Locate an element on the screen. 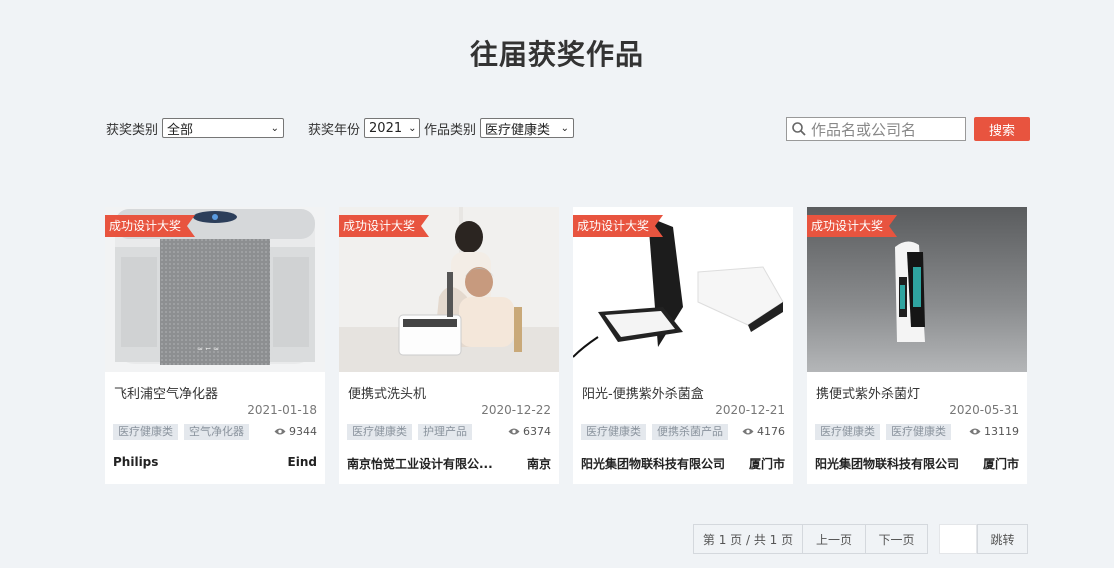 The width and height of the screenshot is (1114, 568). card-title: 阳光-便携紫外杀菌盒 is located at coordinates (643, 392).